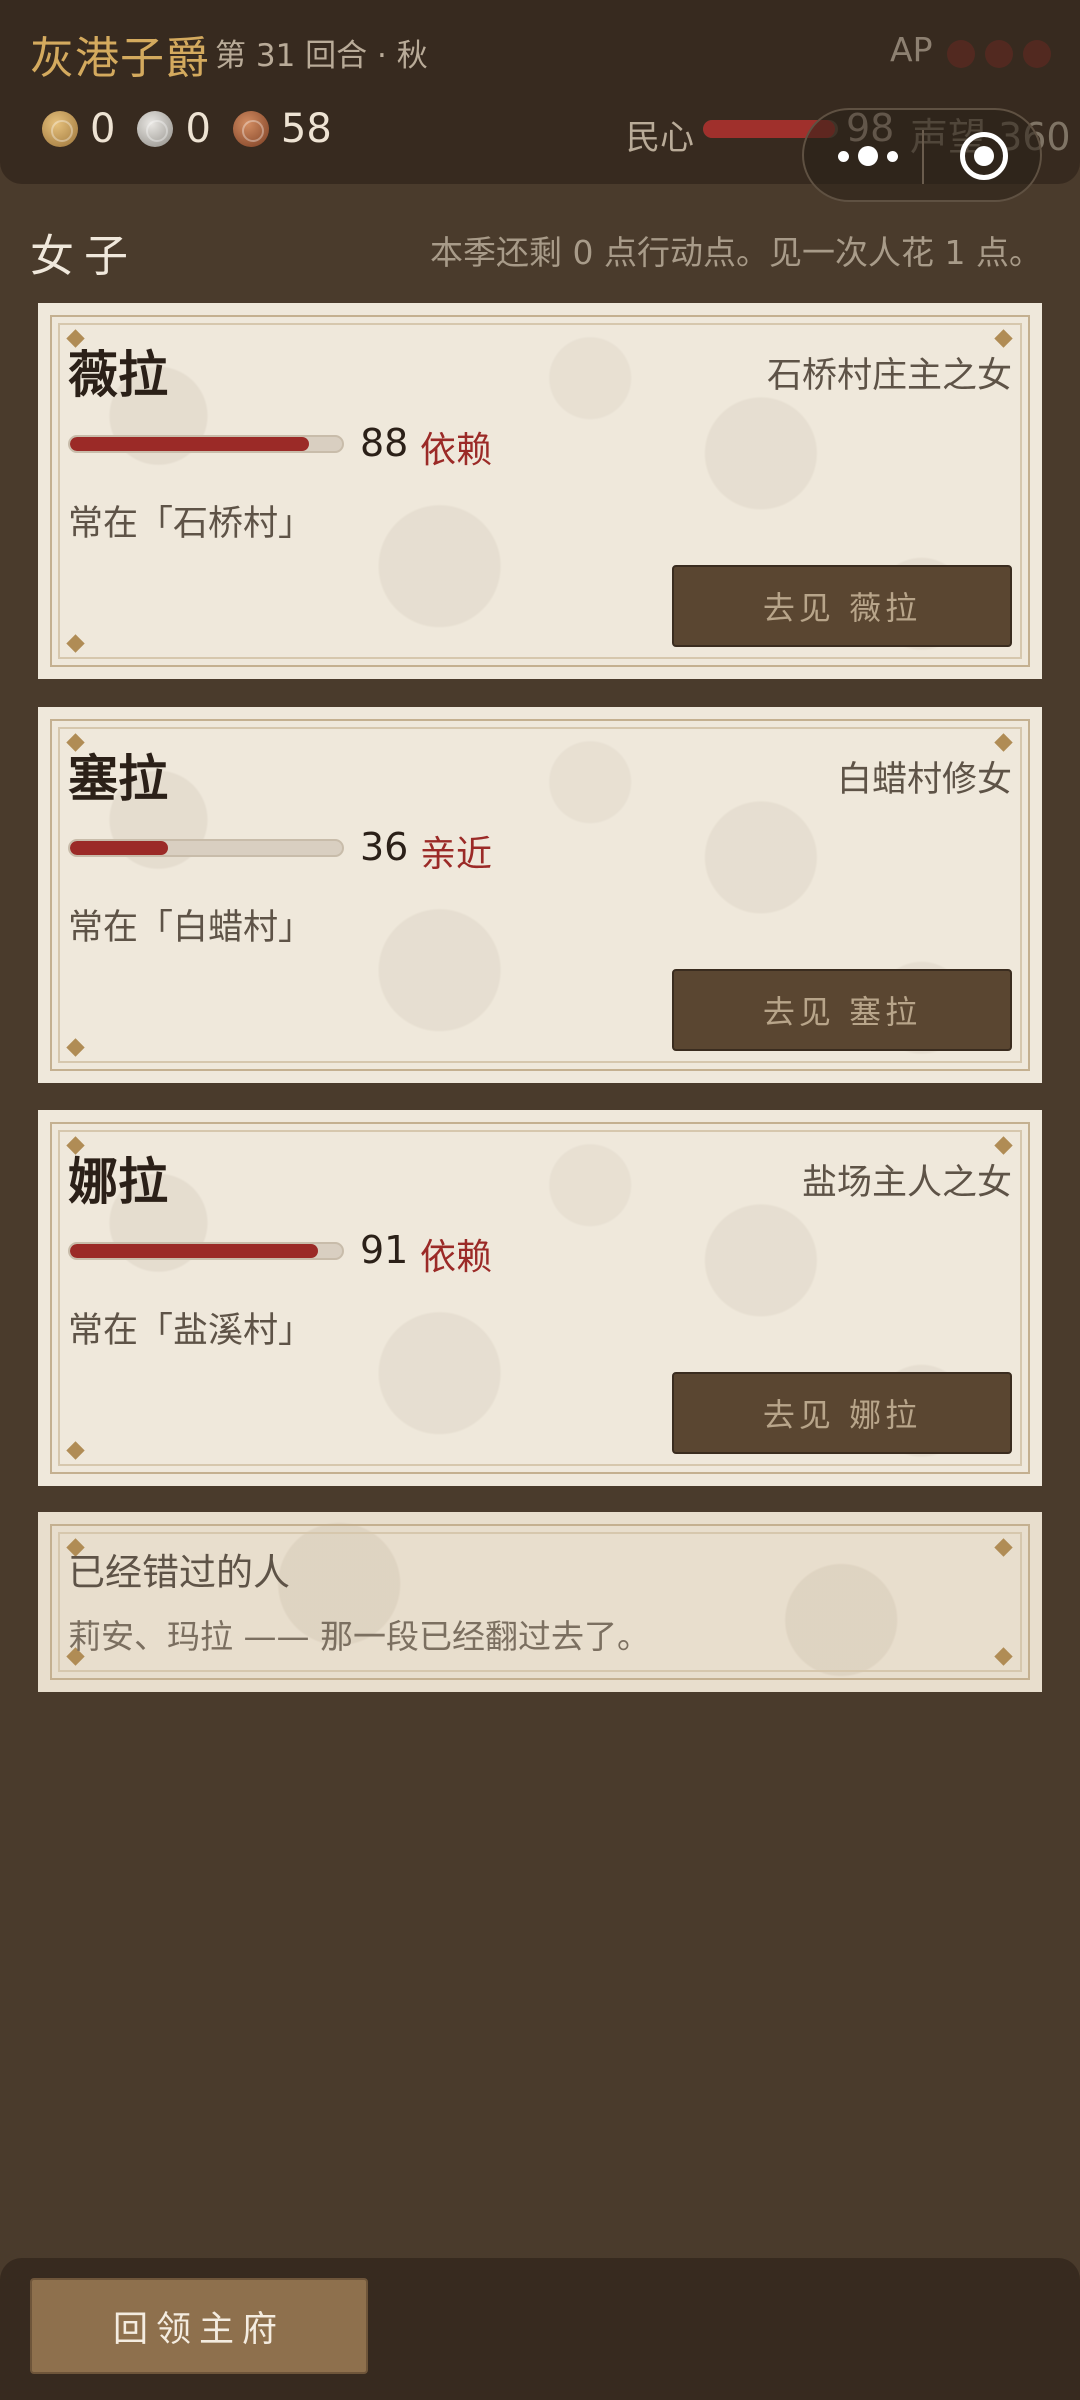 The width and height of the screenshot is (1080, 2400). I want to click on relationship-status: 亲近, so click(456, 854).